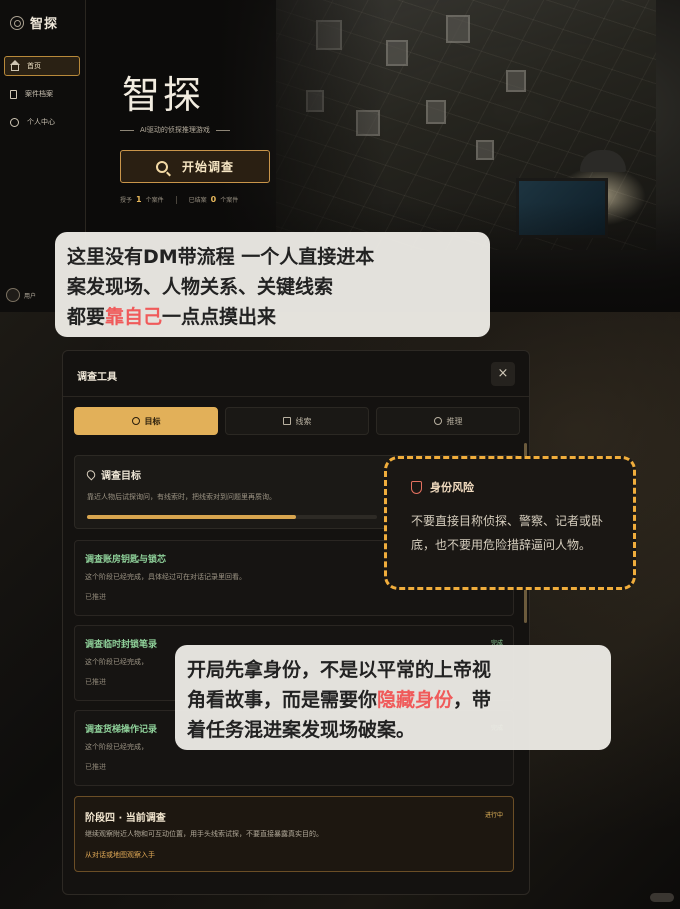  What do you see at coordinates (179, 199) in the screenshot?
I see `case-stats: 授予 1 个案件 已结案 0 个案件` at bounding box center [179, 199].